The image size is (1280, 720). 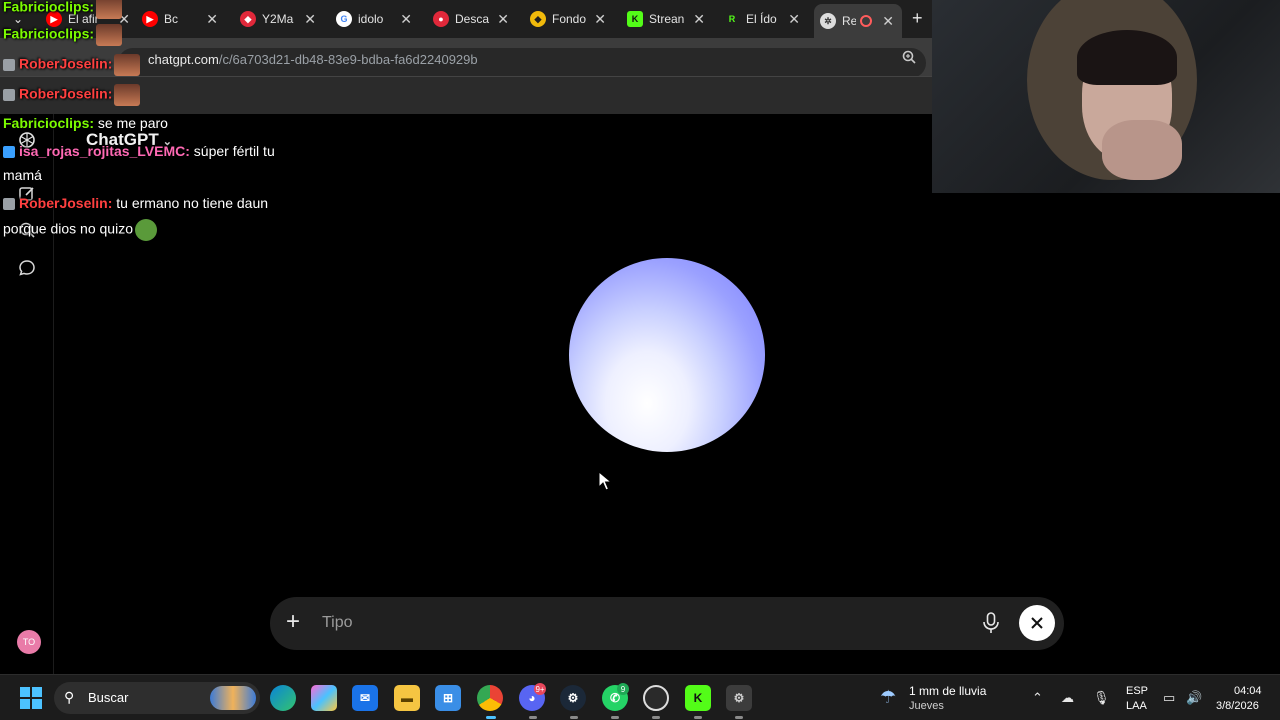 I want to click on cloud-off-icon: ☁, so click(x=1067, y=698).